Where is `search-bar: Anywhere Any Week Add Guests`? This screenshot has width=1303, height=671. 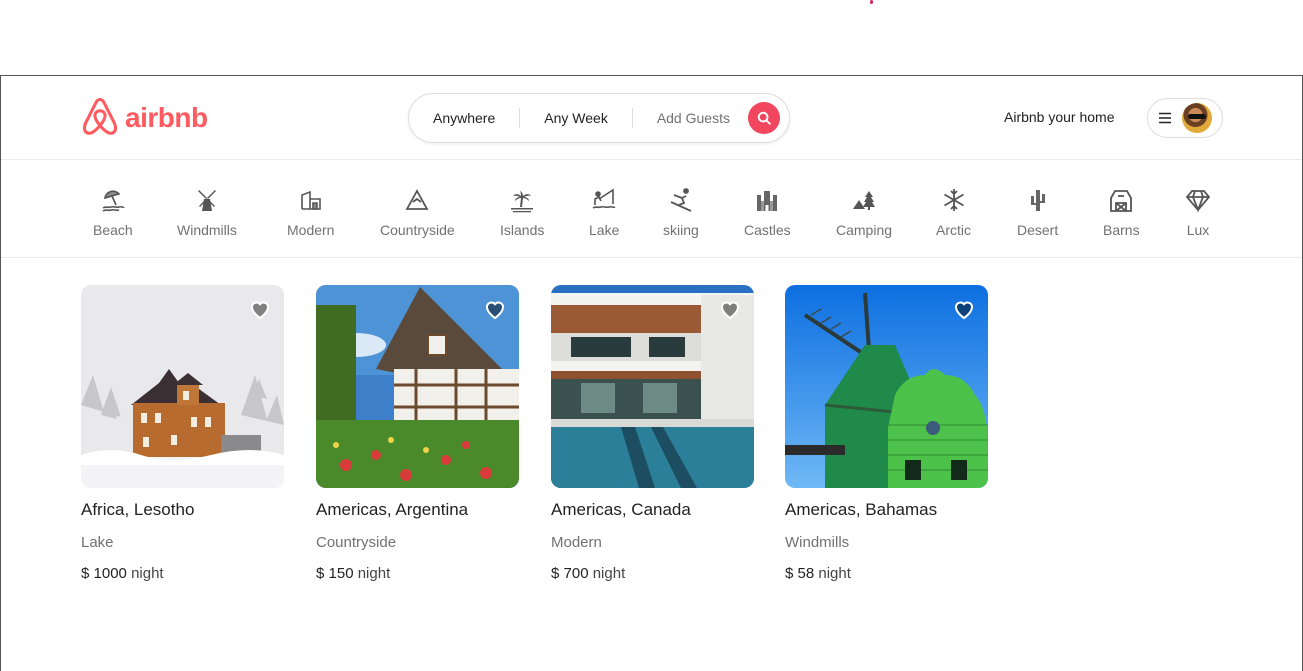
search-bar: Anywhere Any Week Add Guests is located at coordinates (599, 118).